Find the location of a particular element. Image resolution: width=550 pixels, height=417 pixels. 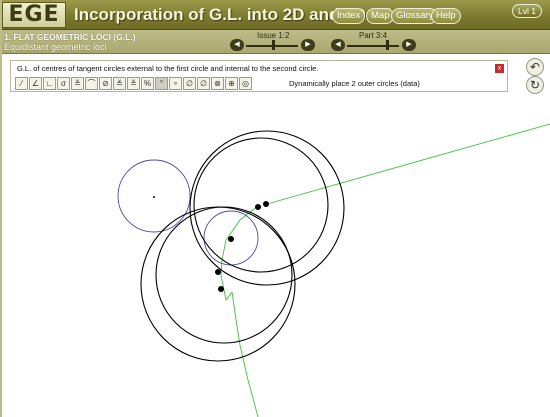

ege-logo: EGE is located at coordinates (34, 15).